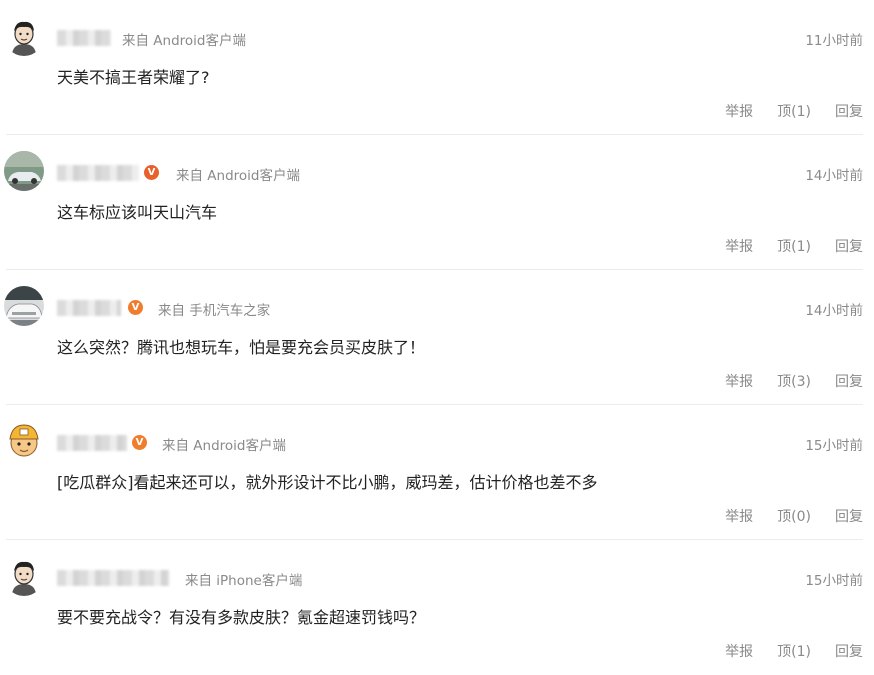 This screenshot has height=675, width=874. Describe the element at coordinates (137, 212) in the screenshot. I see `comment-text: 这车标应该叫天山汽车` at that location.